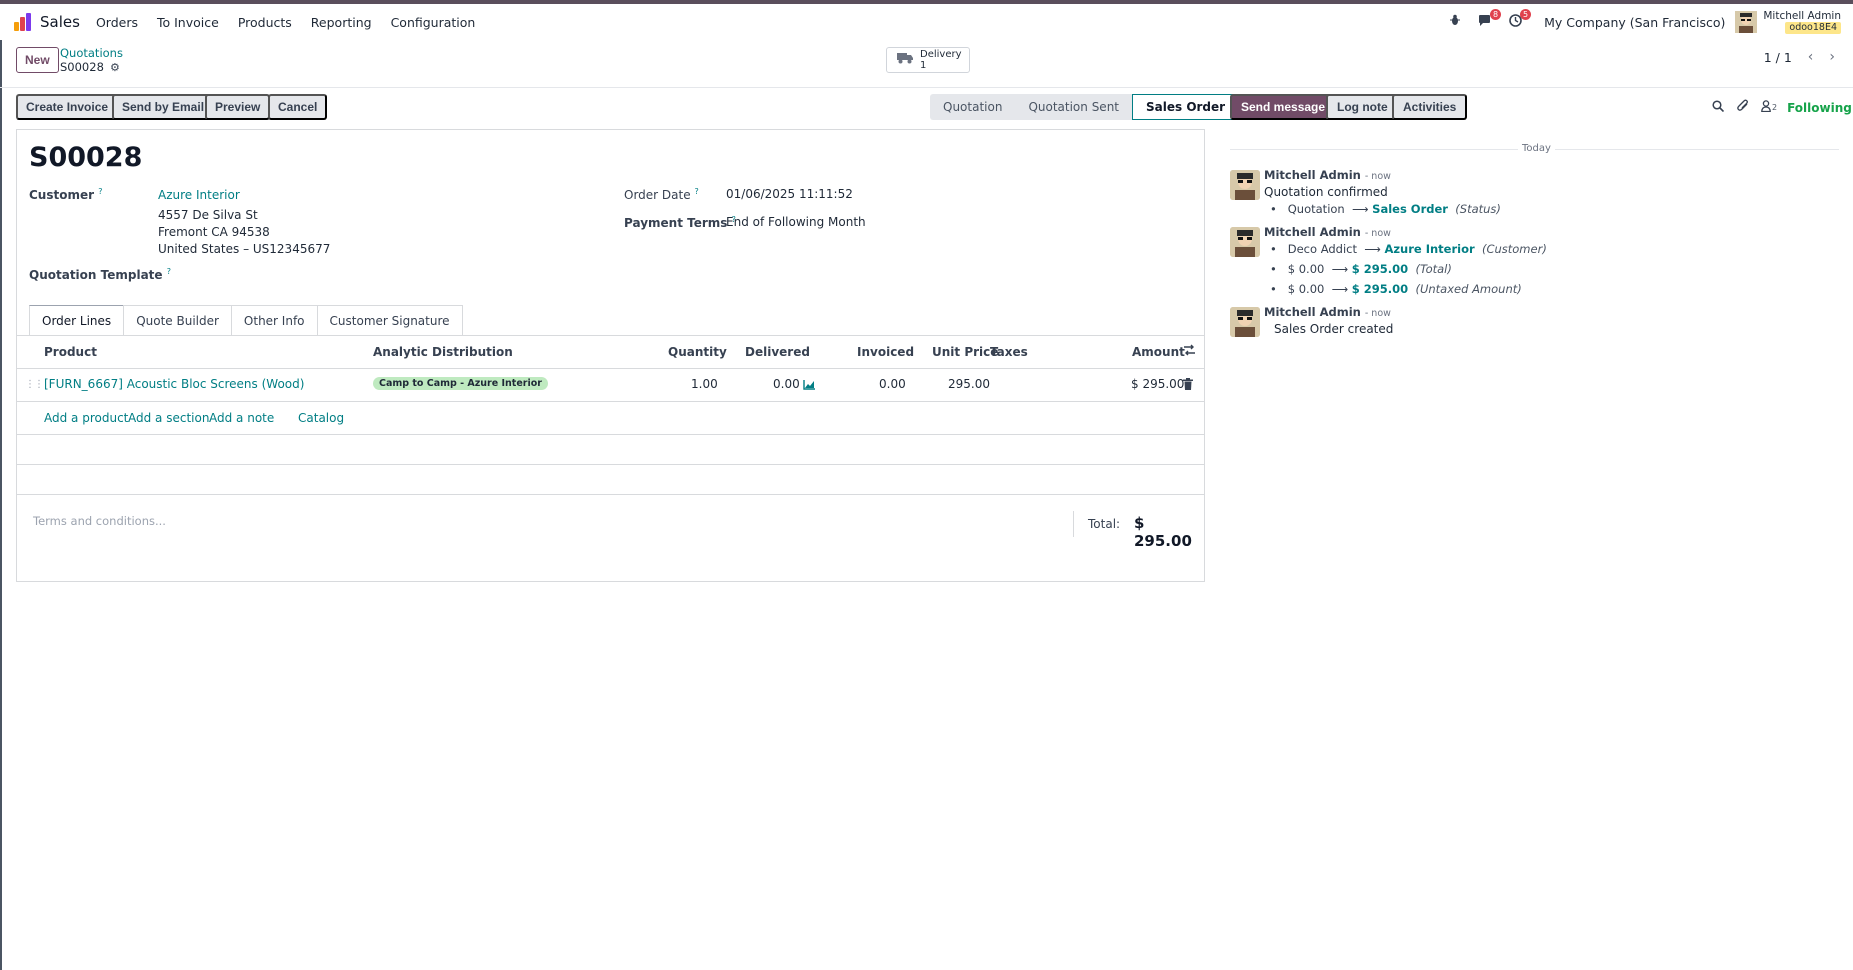  I want to click on following-button: Following, so click(1819, 108).